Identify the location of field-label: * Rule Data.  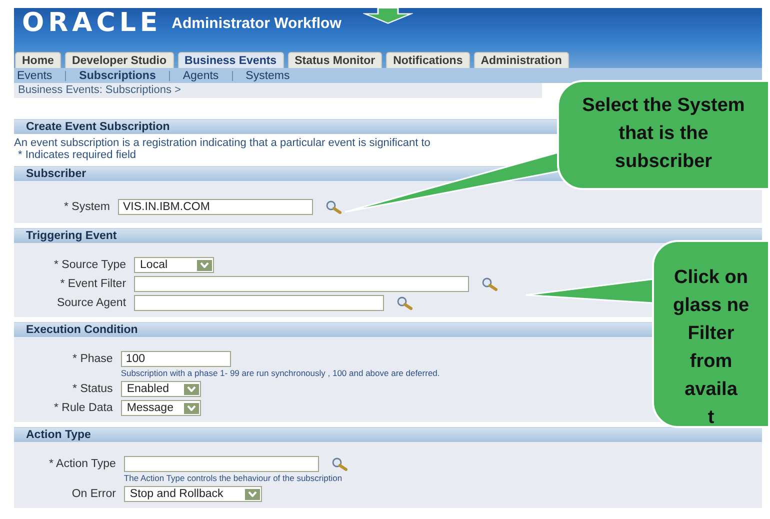
(83, 408).